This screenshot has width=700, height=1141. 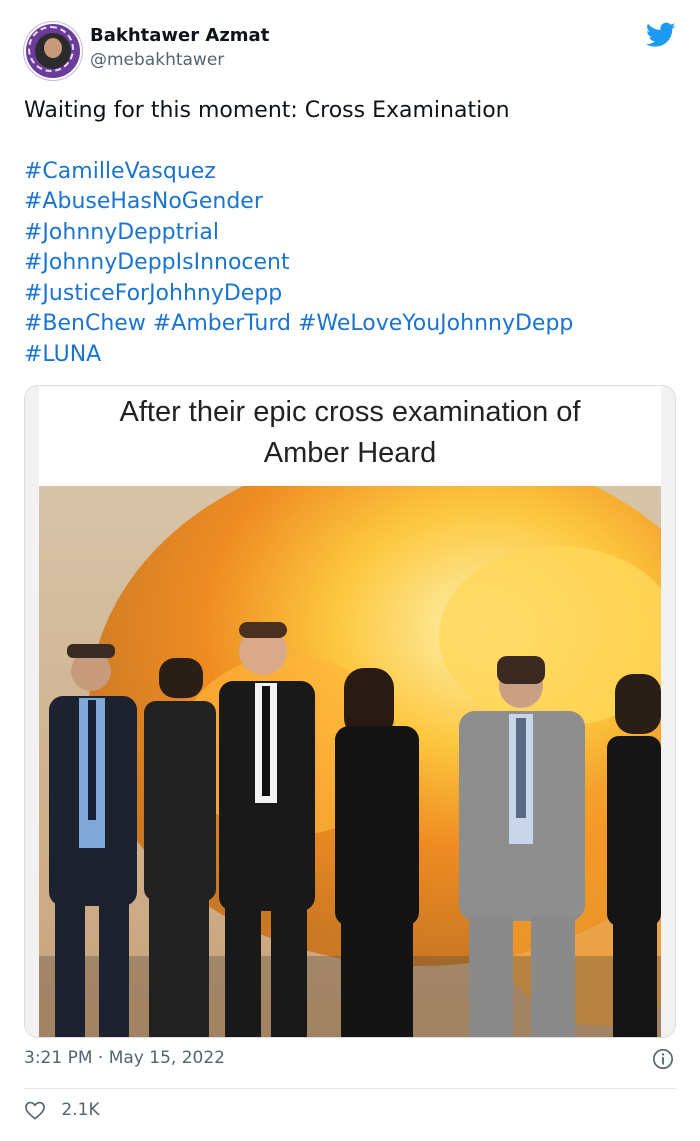 I want to click on tweet-timestamp: 3:21 PM · May 15, 2022, so click(x=124, y=1058).